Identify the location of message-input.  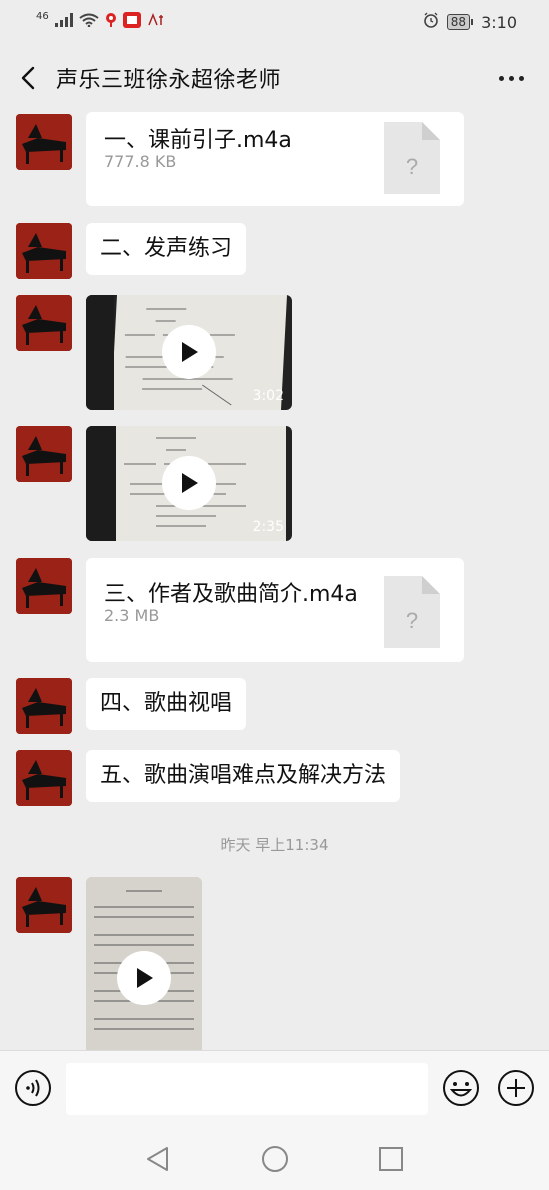
(247, 1089).